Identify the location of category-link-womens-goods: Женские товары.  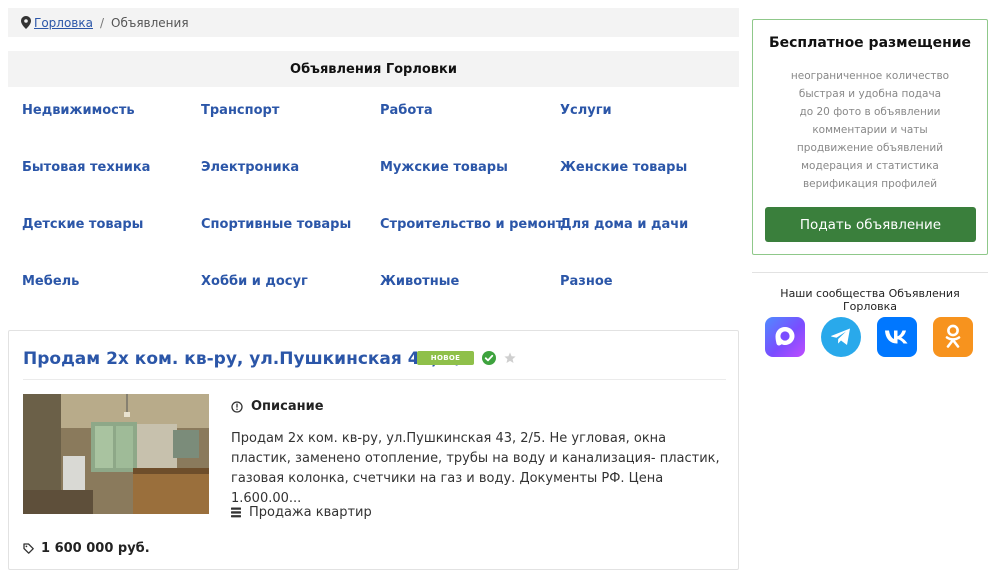
(623, 167).